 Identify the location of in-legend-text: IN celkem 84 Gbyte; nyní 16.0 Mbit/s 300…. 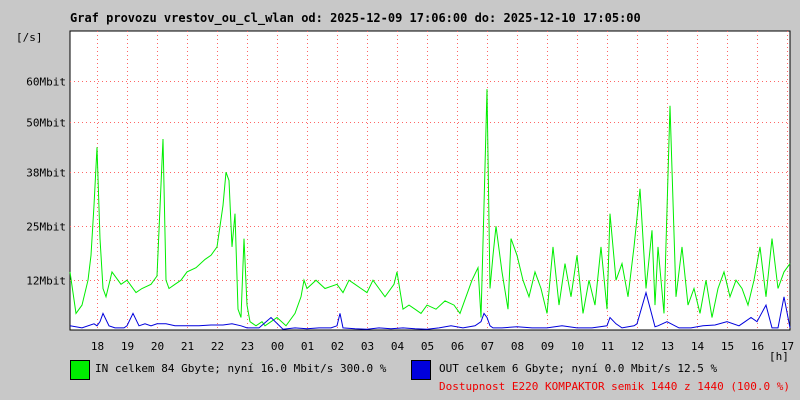
(241, 368).